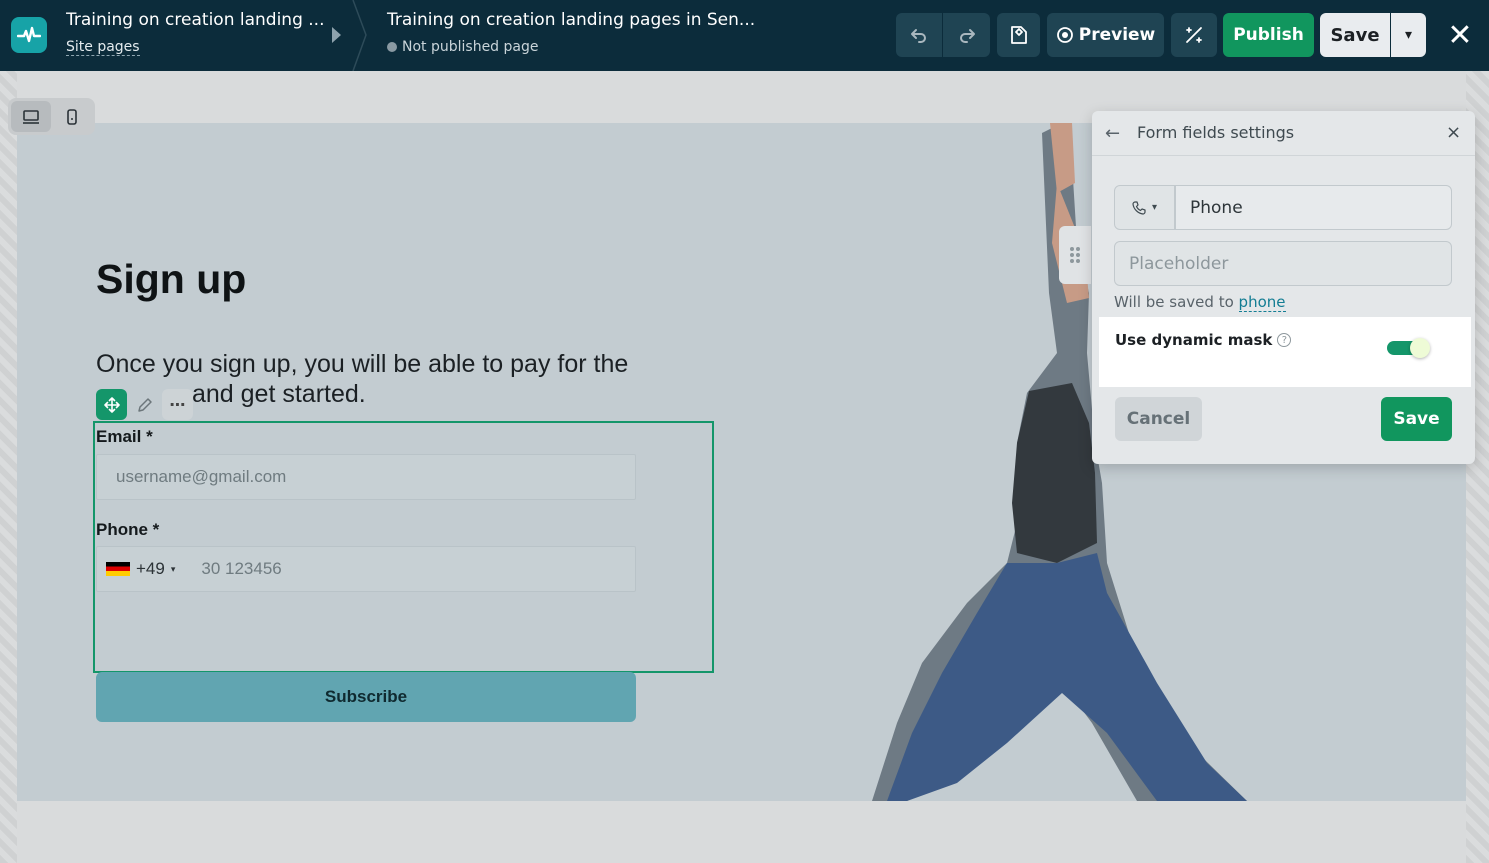  What do you see at coordinates (103, 47) in the screenshot?
I see `site-pages-link: Site pages` at bounding box center [103, 47].